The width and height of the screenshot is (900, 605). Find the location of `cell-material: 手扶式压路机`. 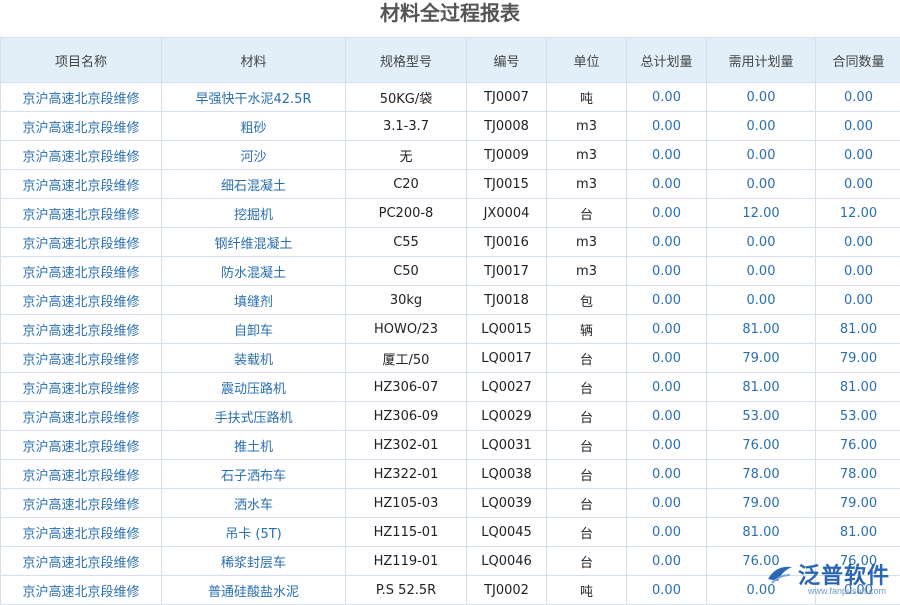

cell-material: 手扶式压路机 is located at coordinates (254, 416).